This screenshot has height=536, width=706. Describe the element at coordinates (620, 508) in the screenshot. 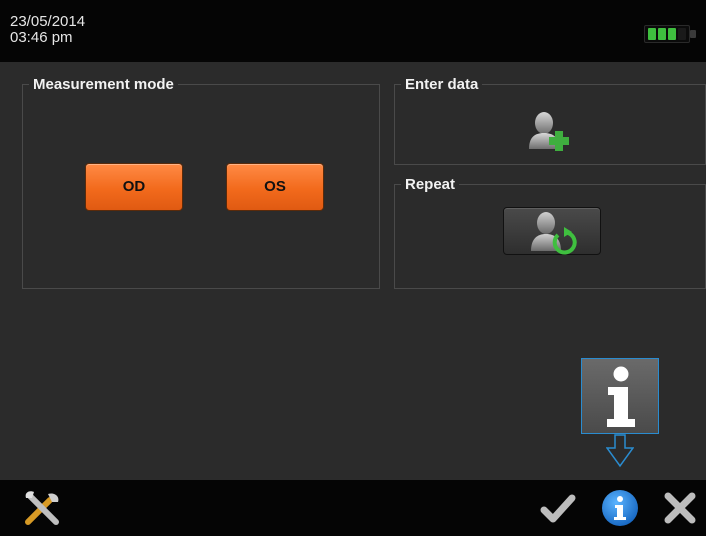

I see `info-icon` at that location.